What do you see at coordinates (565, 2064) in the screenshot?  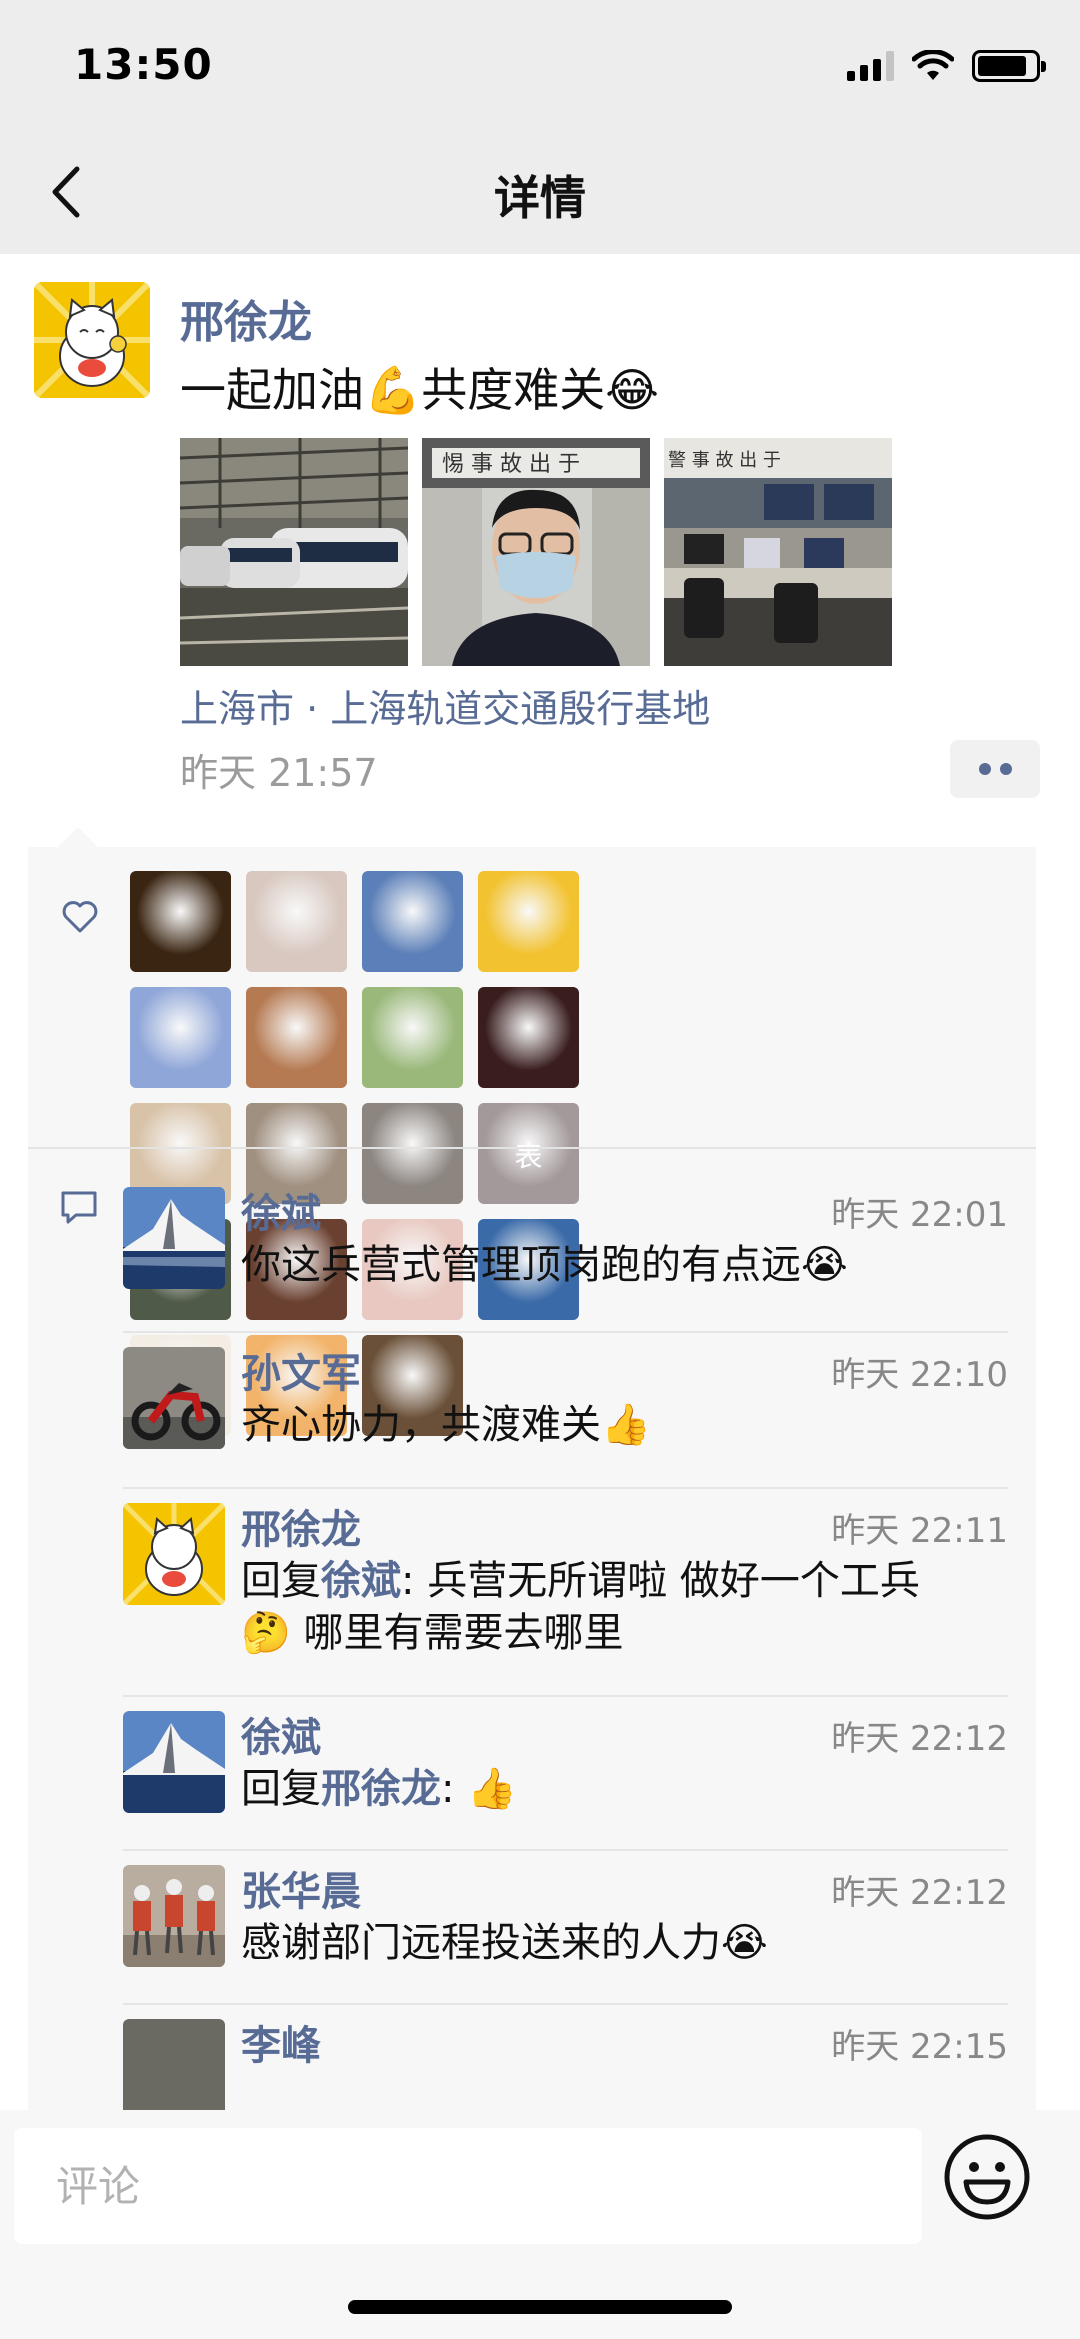 I see `comment-item: 李峰 昨天 22:15` at bounding box center [565, 2064].